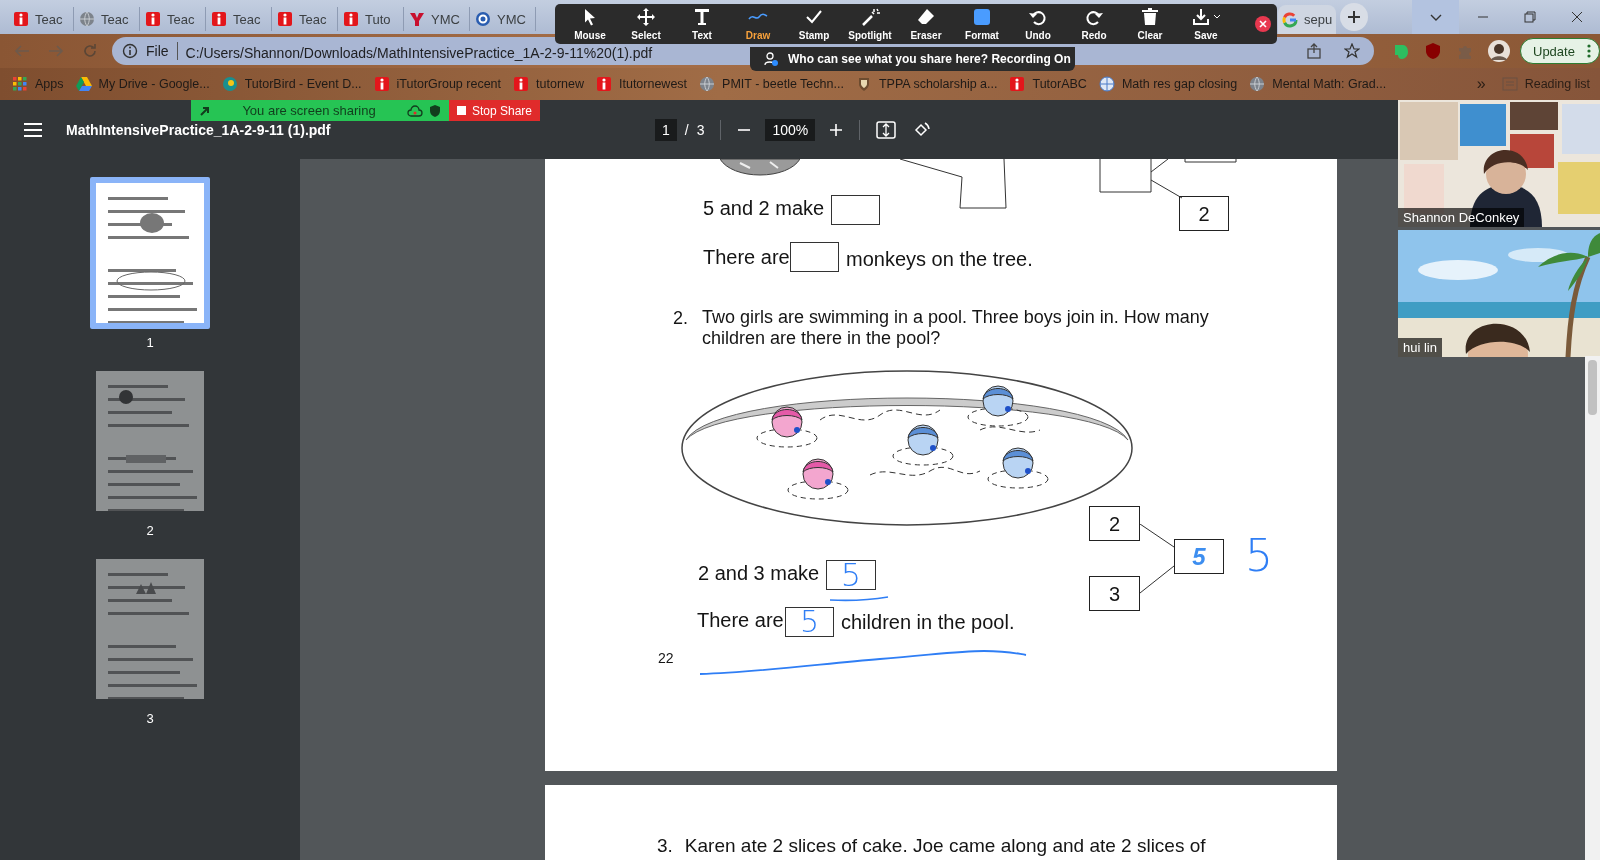 Image resolution: width=1600 pixels, height=860 pixels. I want to click on number-box: 3, so click(1114, 593).